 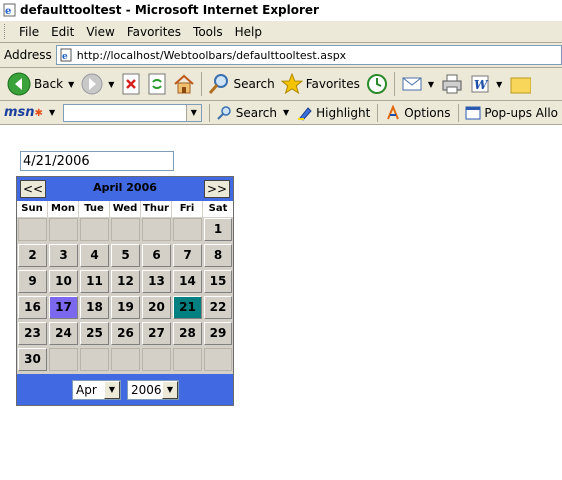 I want to click on msn-search-dropdown-icon: ▼, so click(x=193, y=112).